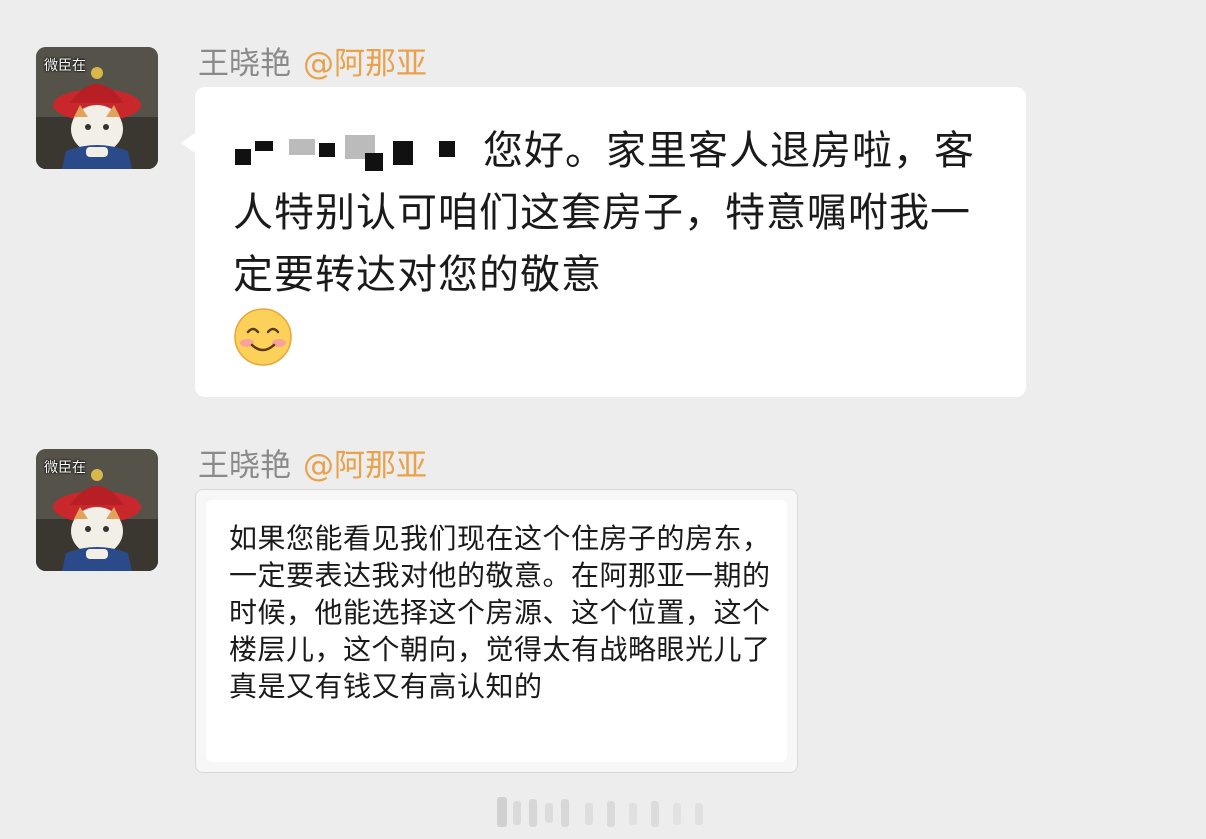 This screenshot has width=1206, height=839. Describe the element at coordinates (358, 153) in the screenshot. I see `redacted-name` at that location.